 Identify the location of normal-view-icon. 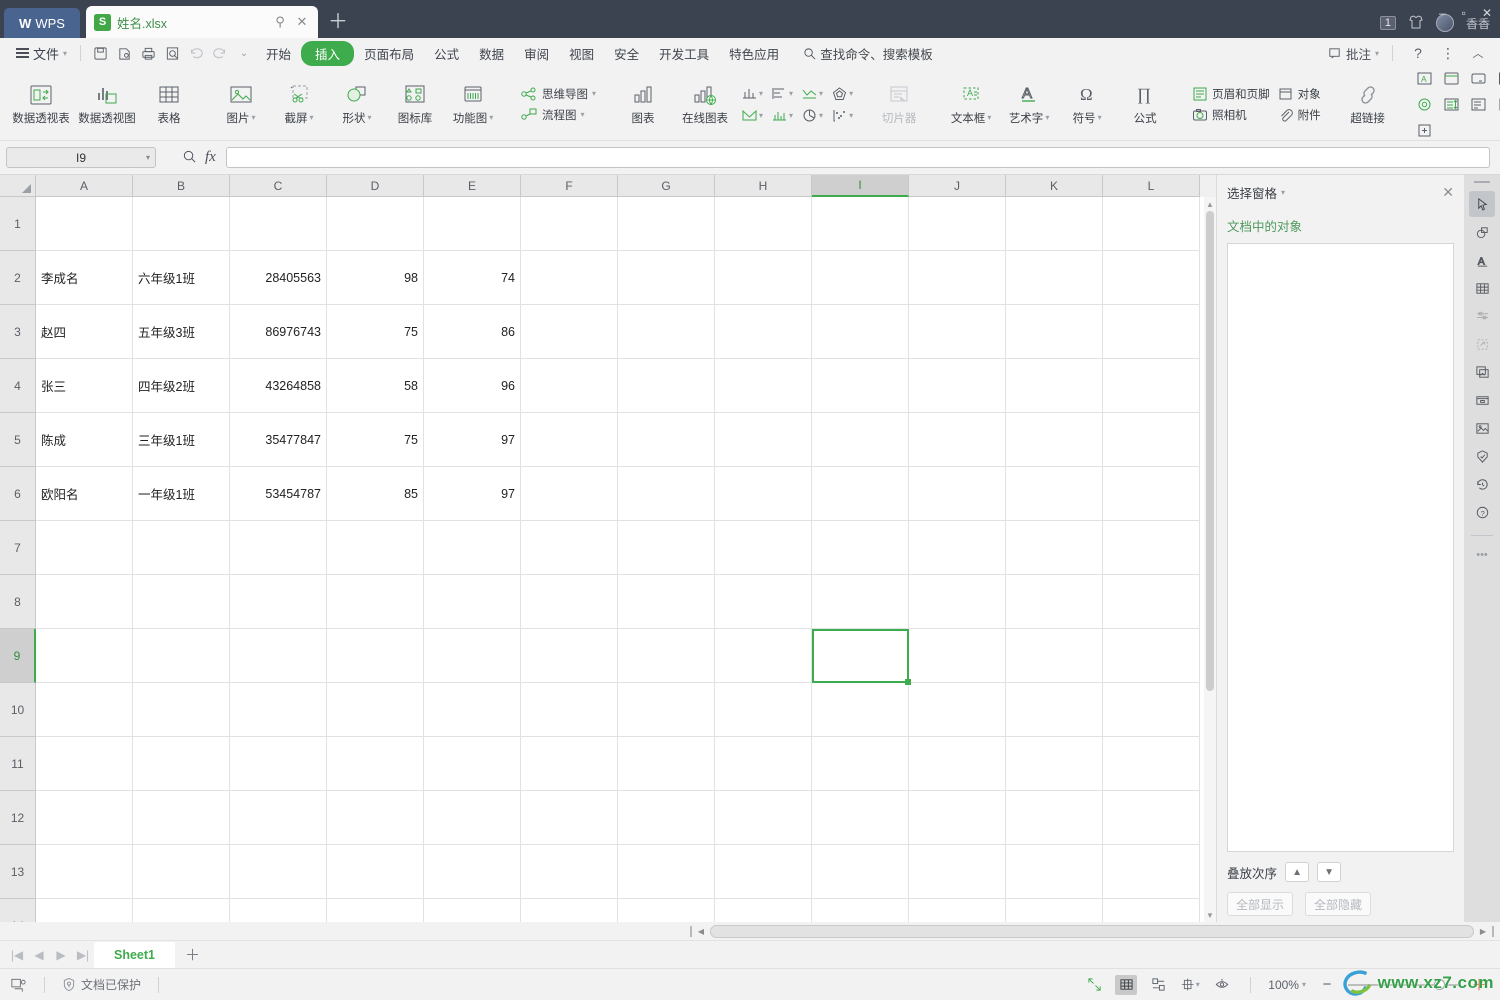
(1126, 984).